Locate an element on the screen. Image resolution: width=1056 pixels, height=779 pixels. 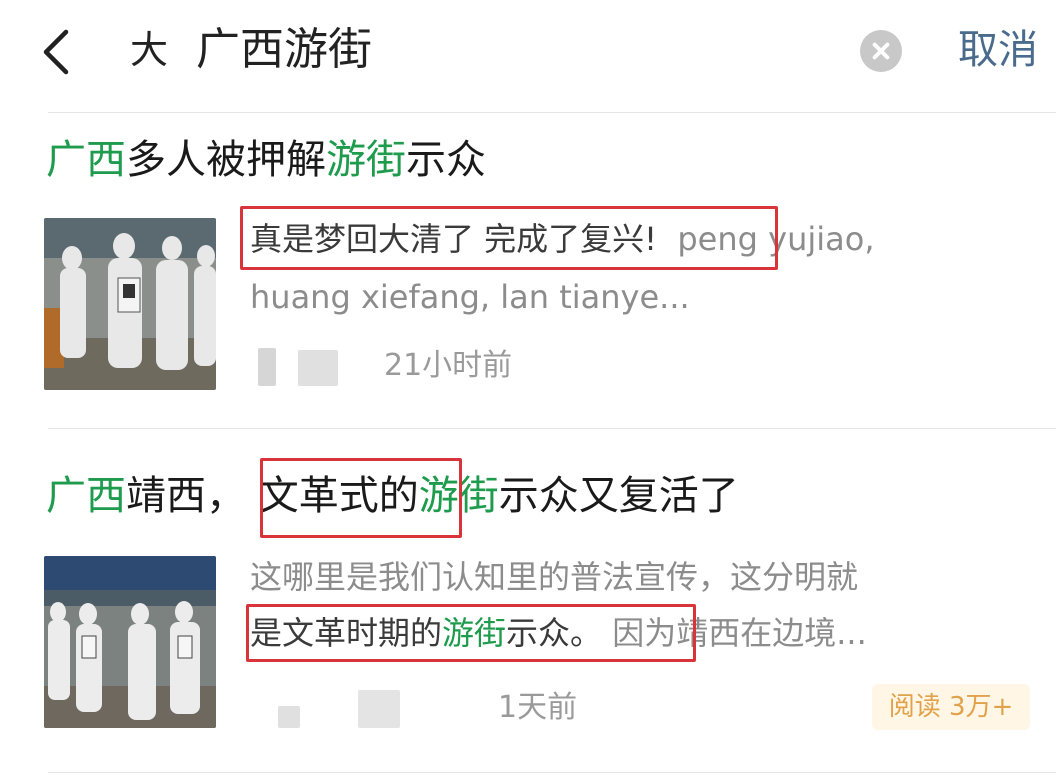
cancel-button: 取消 is located at coordinates (998, 50).